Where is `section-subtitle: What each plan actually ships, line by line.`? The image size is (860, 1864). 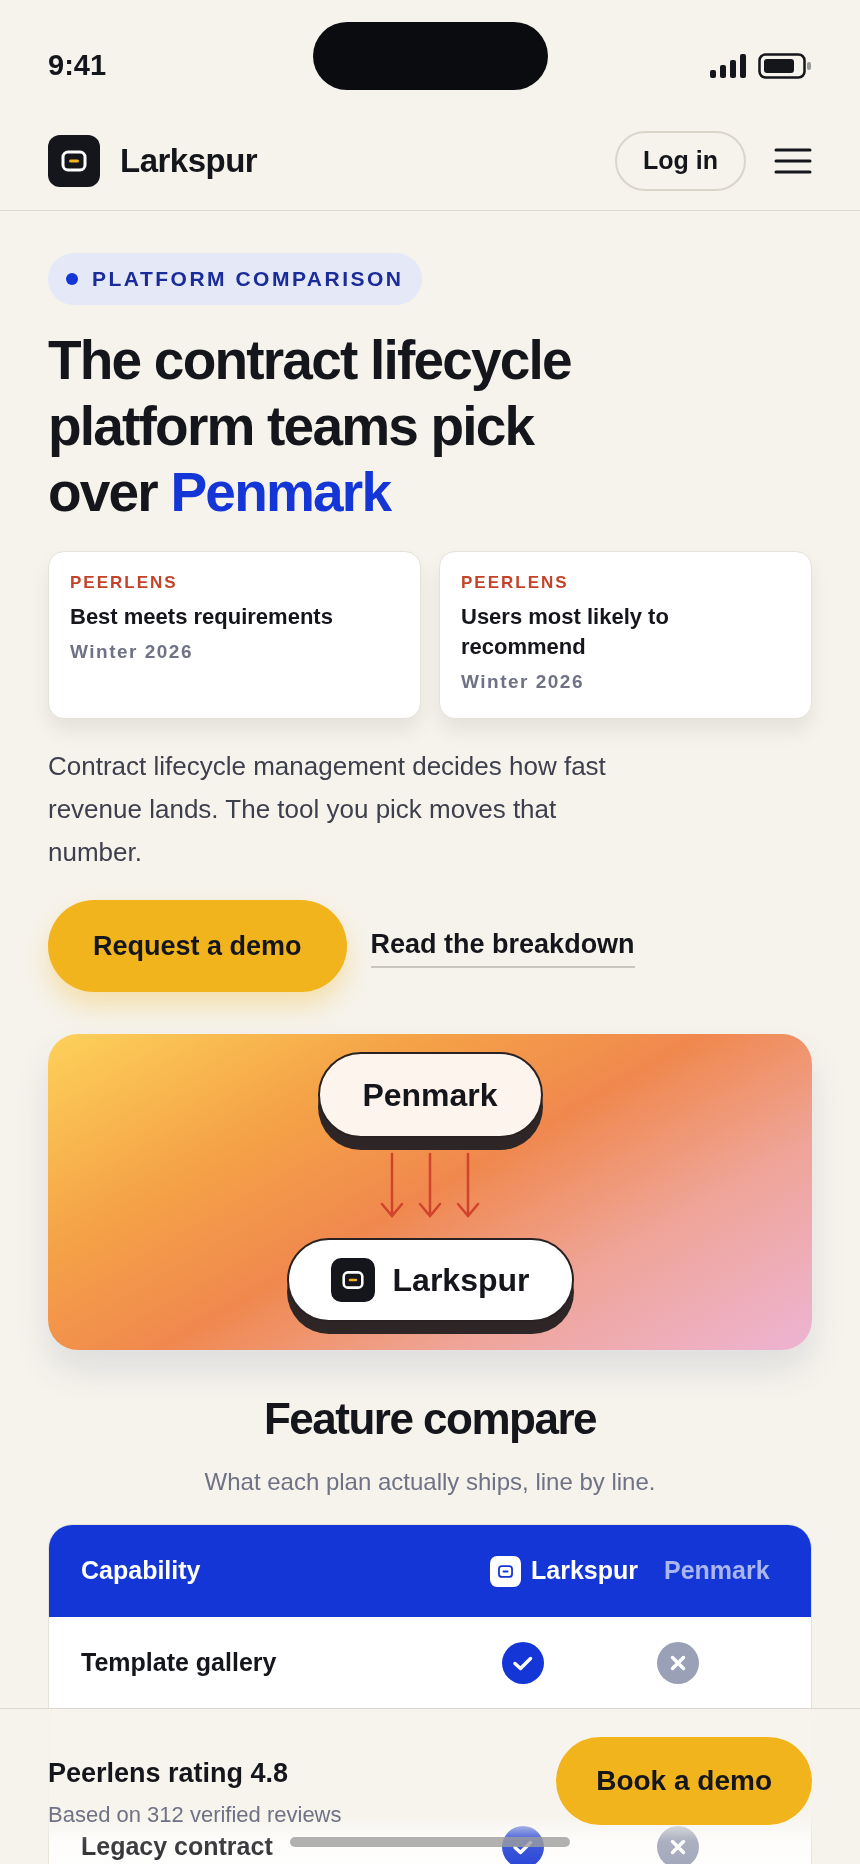 section-subtitle: What each plan actually ships, line by line. is located at coordinates (430, 1482).